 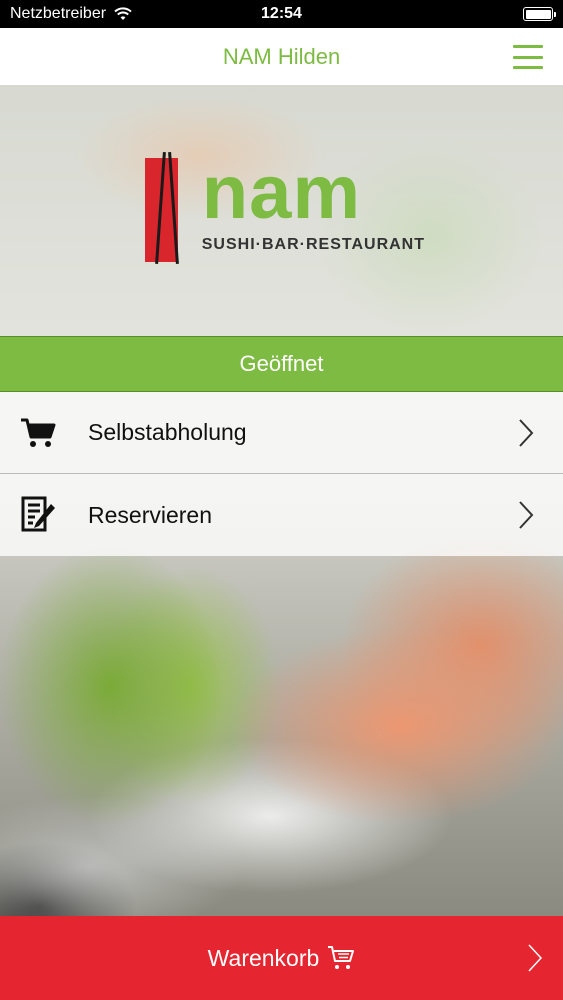 I want to click on cart-label: Warenkorb, so click(x=263, y=957).